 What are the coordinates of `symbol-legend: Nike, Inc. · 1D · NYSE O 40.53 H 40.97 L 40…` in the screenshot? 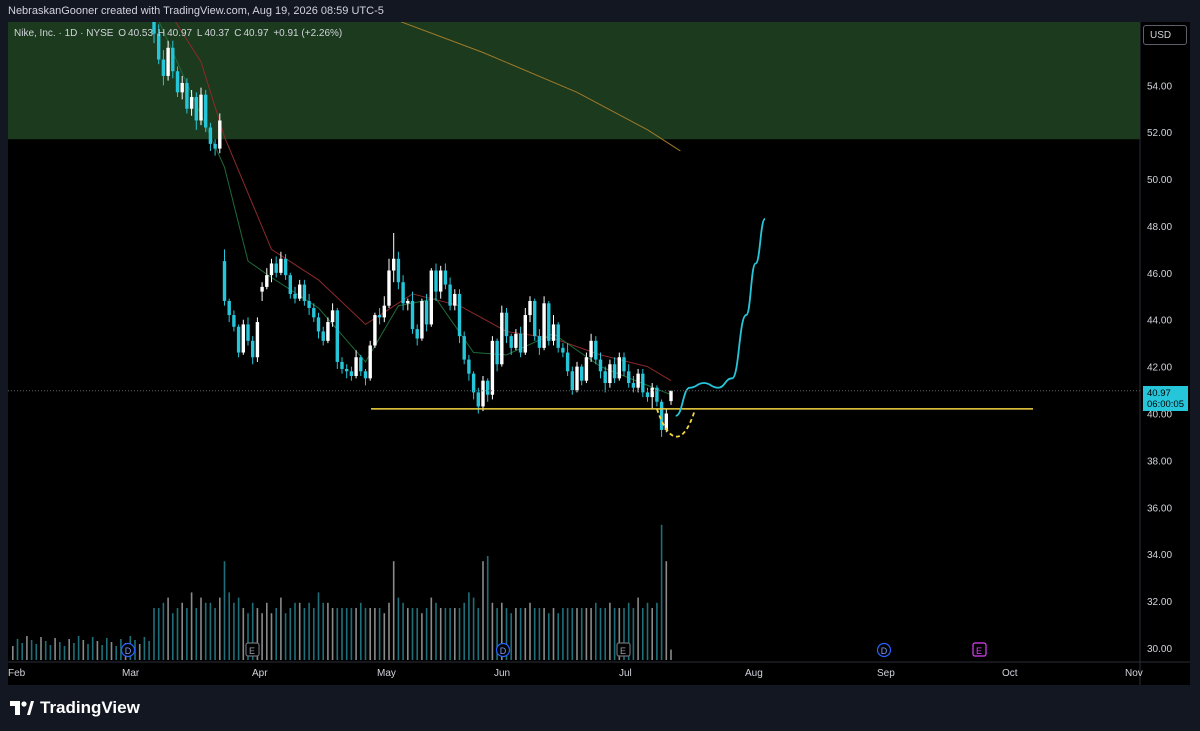 It's located at (179, 33).